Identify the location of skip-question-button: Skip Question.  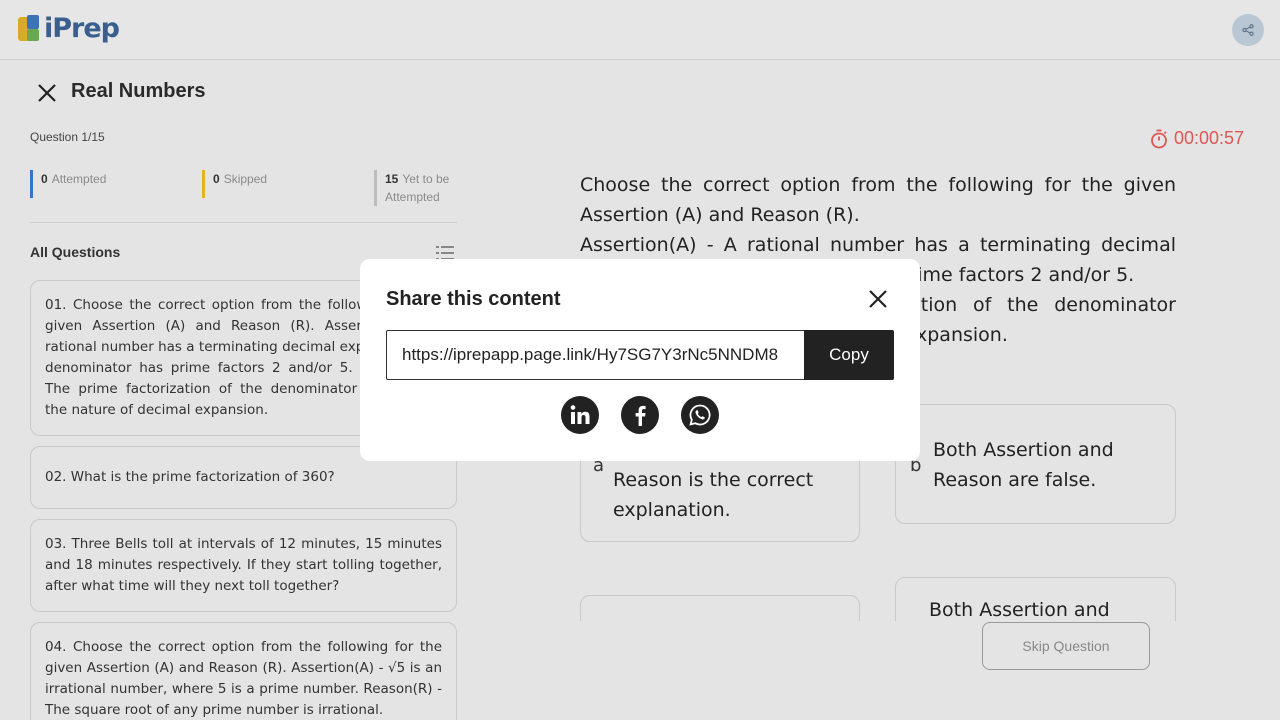
(1066, 646).